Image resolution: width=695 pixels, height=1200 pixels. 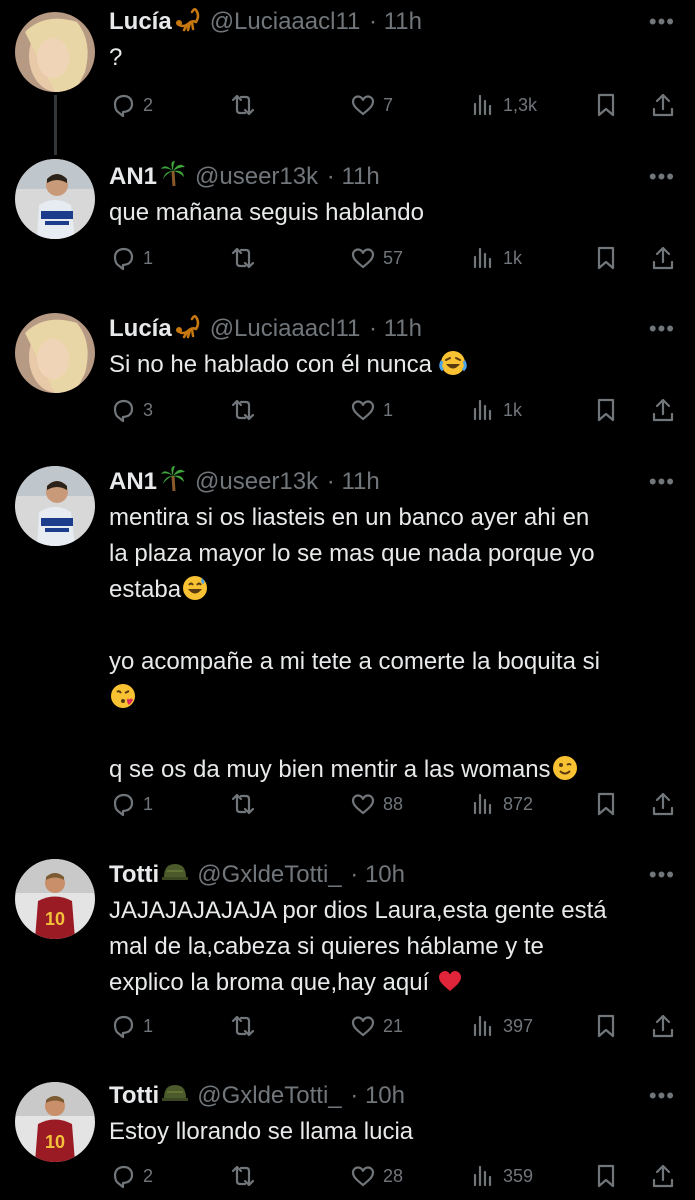 What do you see at coordinates (376, 804) in the screenshot?
I see `like-button: 88` at bounding box center [376, 804].